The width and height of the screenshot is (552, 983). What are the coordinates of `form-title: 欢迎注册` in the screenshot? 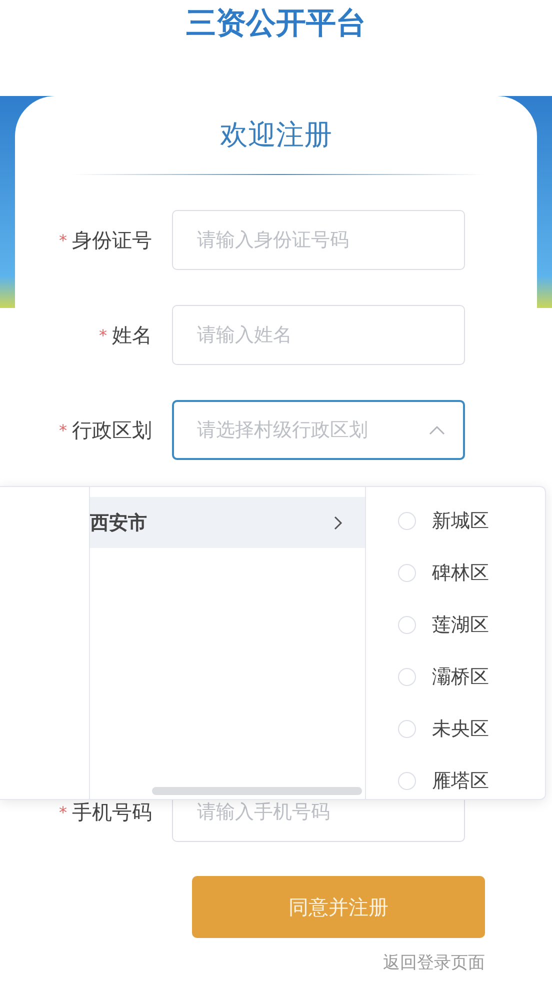 It's located at (276, 135).